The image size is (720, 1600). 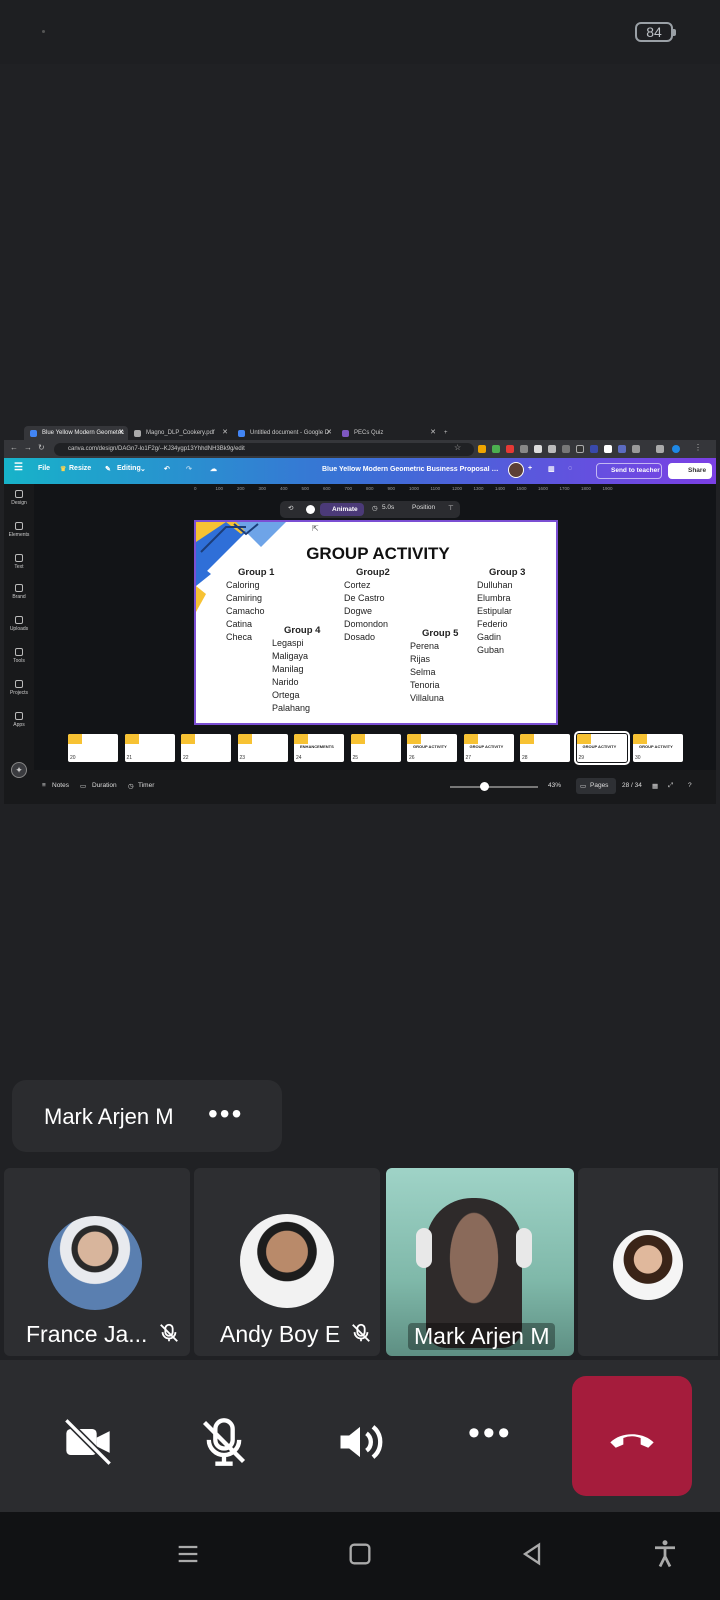 I want to click on browser-tab: Blue Yellow Modern Geometric ✕, so click(x=76, y=433).